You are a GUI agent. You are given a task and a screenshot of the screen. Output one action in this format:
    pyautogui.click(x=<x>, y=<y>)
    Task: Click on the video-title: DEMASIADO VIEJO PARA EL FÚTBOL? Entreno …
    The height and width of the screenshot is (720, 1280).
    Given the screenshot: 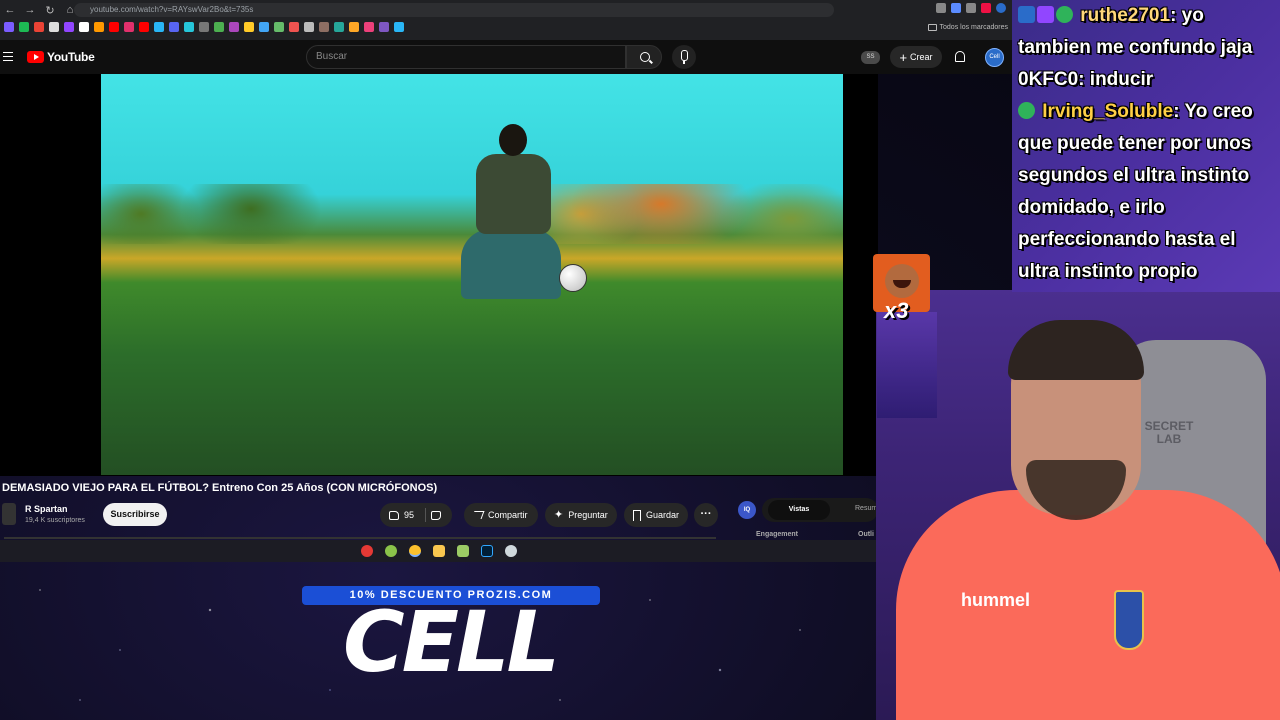 What is the action you would take?
    pyautogui.click(x=220, y=488)
    